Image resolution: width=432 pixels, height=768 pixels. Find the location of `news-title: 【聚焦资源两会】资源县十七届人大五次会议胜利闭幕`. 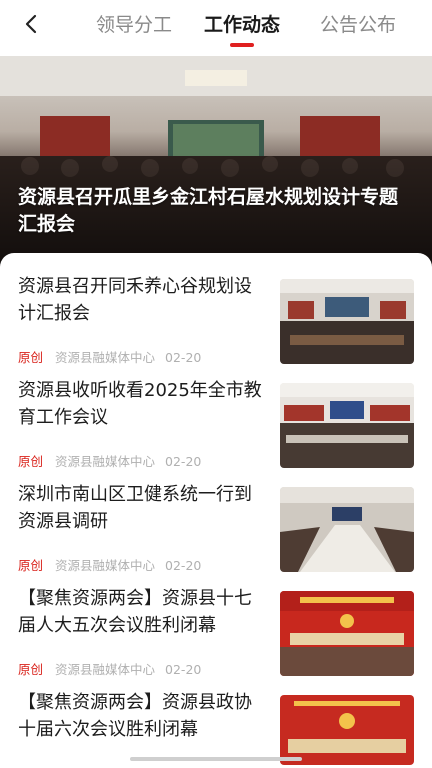

news-title: 【聚焦资源两会】资源县十七届人大五次会议胜利闭幕 is located at coordinates (135, 612).